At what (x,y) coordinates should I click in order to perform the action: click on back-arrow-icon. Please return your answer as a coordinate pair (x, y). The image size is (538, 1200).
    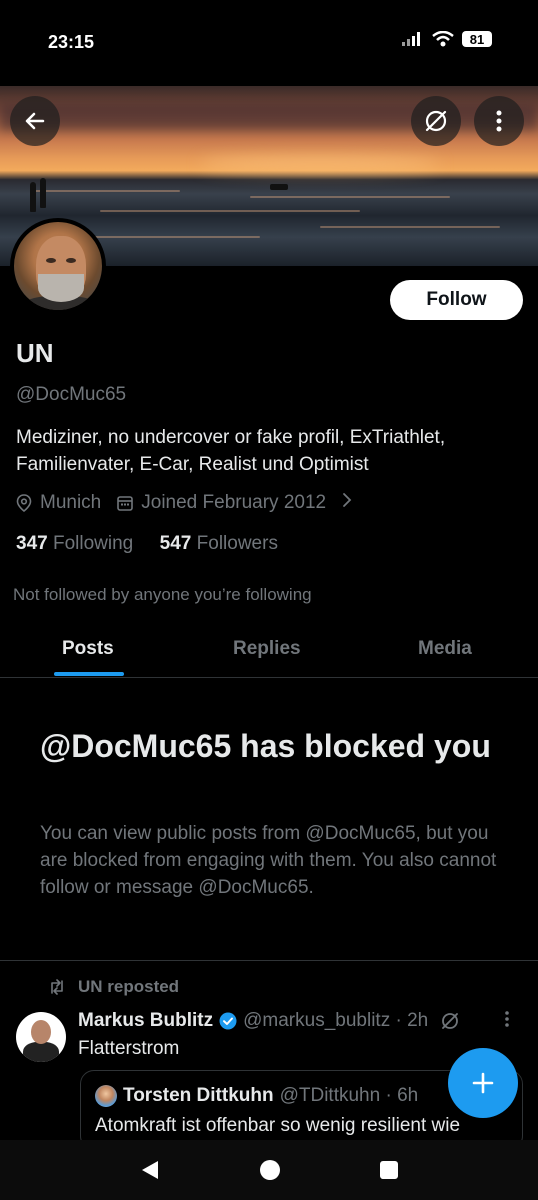
    Looking at the image, I should click on (35, 121).